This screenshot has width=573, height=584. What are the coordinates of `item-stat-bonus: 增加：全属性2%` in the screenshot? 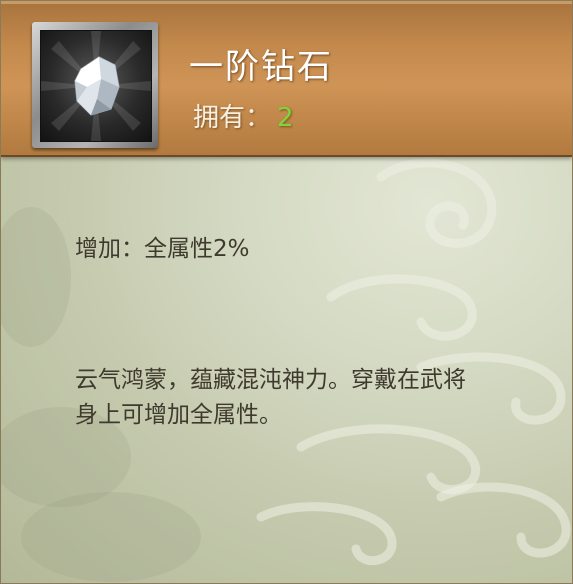 It's located at (162, 249).